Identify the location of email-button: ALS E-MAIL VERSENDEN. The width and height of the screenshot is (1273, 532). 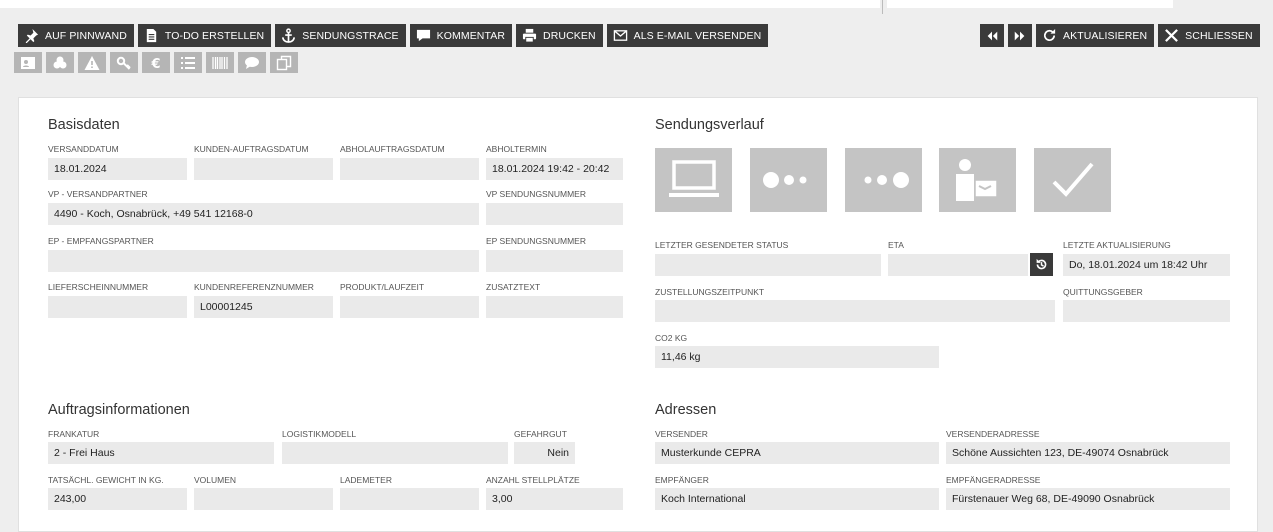
(687, 35).